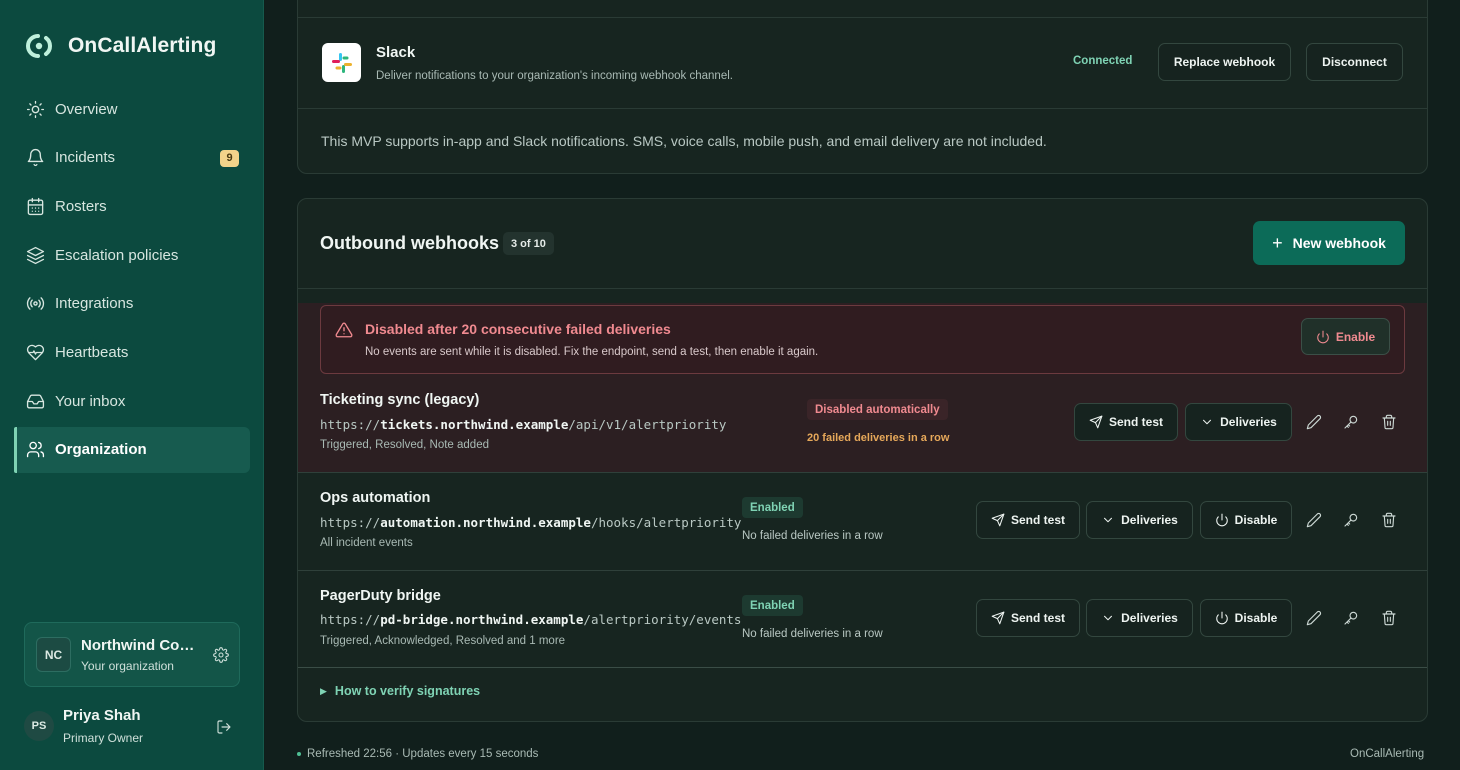 The width and height of the screenshot is (1460, 770). Describe the element at coordinates (1387, 754) in the screenshot. I see `footer-brand: OnCallAlerting` at that location.